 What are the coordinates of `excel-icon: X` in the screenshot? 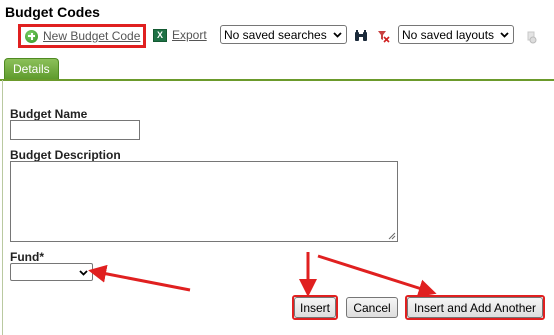 It's located at (160, 35).